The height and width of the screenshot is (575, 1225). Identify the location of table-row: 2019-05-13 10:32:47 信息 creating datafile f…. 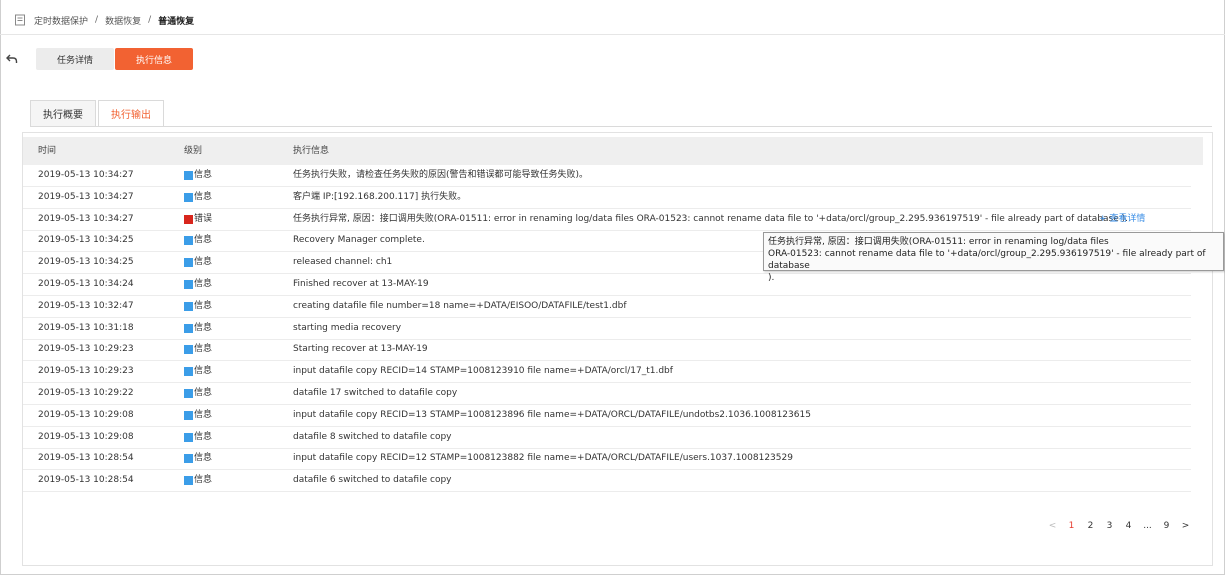
(607, 307).